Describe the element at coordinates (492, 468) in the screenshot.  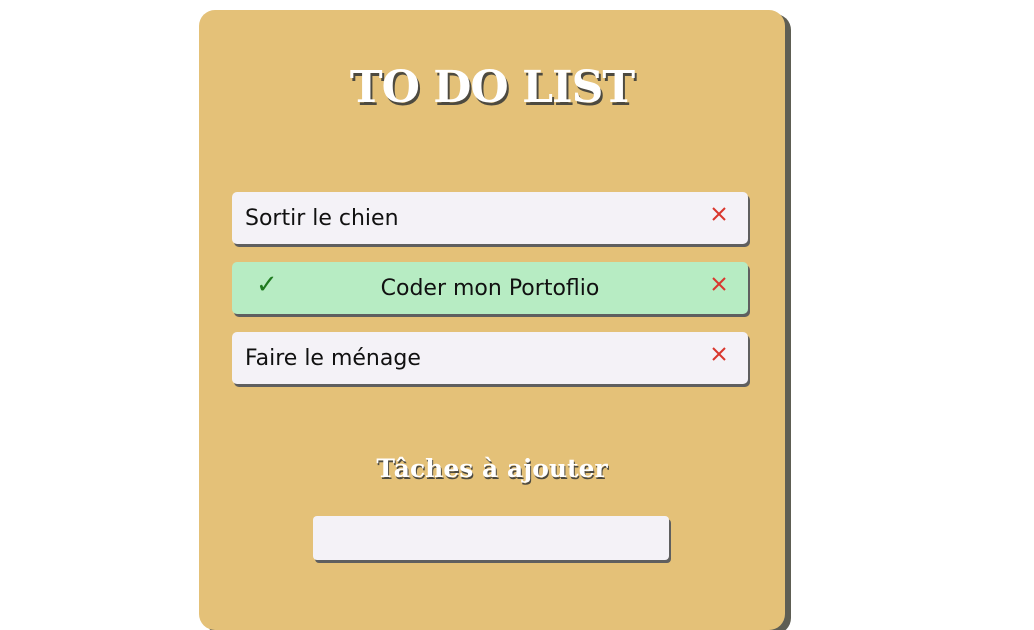
I see `add-task-heading: Tâches à ajouter` at that location.